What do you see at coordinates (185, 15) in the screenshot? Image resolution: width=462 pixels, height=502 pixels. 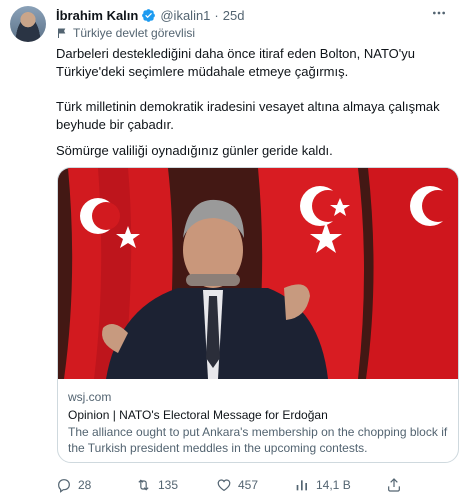 I see `author-handle: @ikalin1` at bounding box center [185, 15].